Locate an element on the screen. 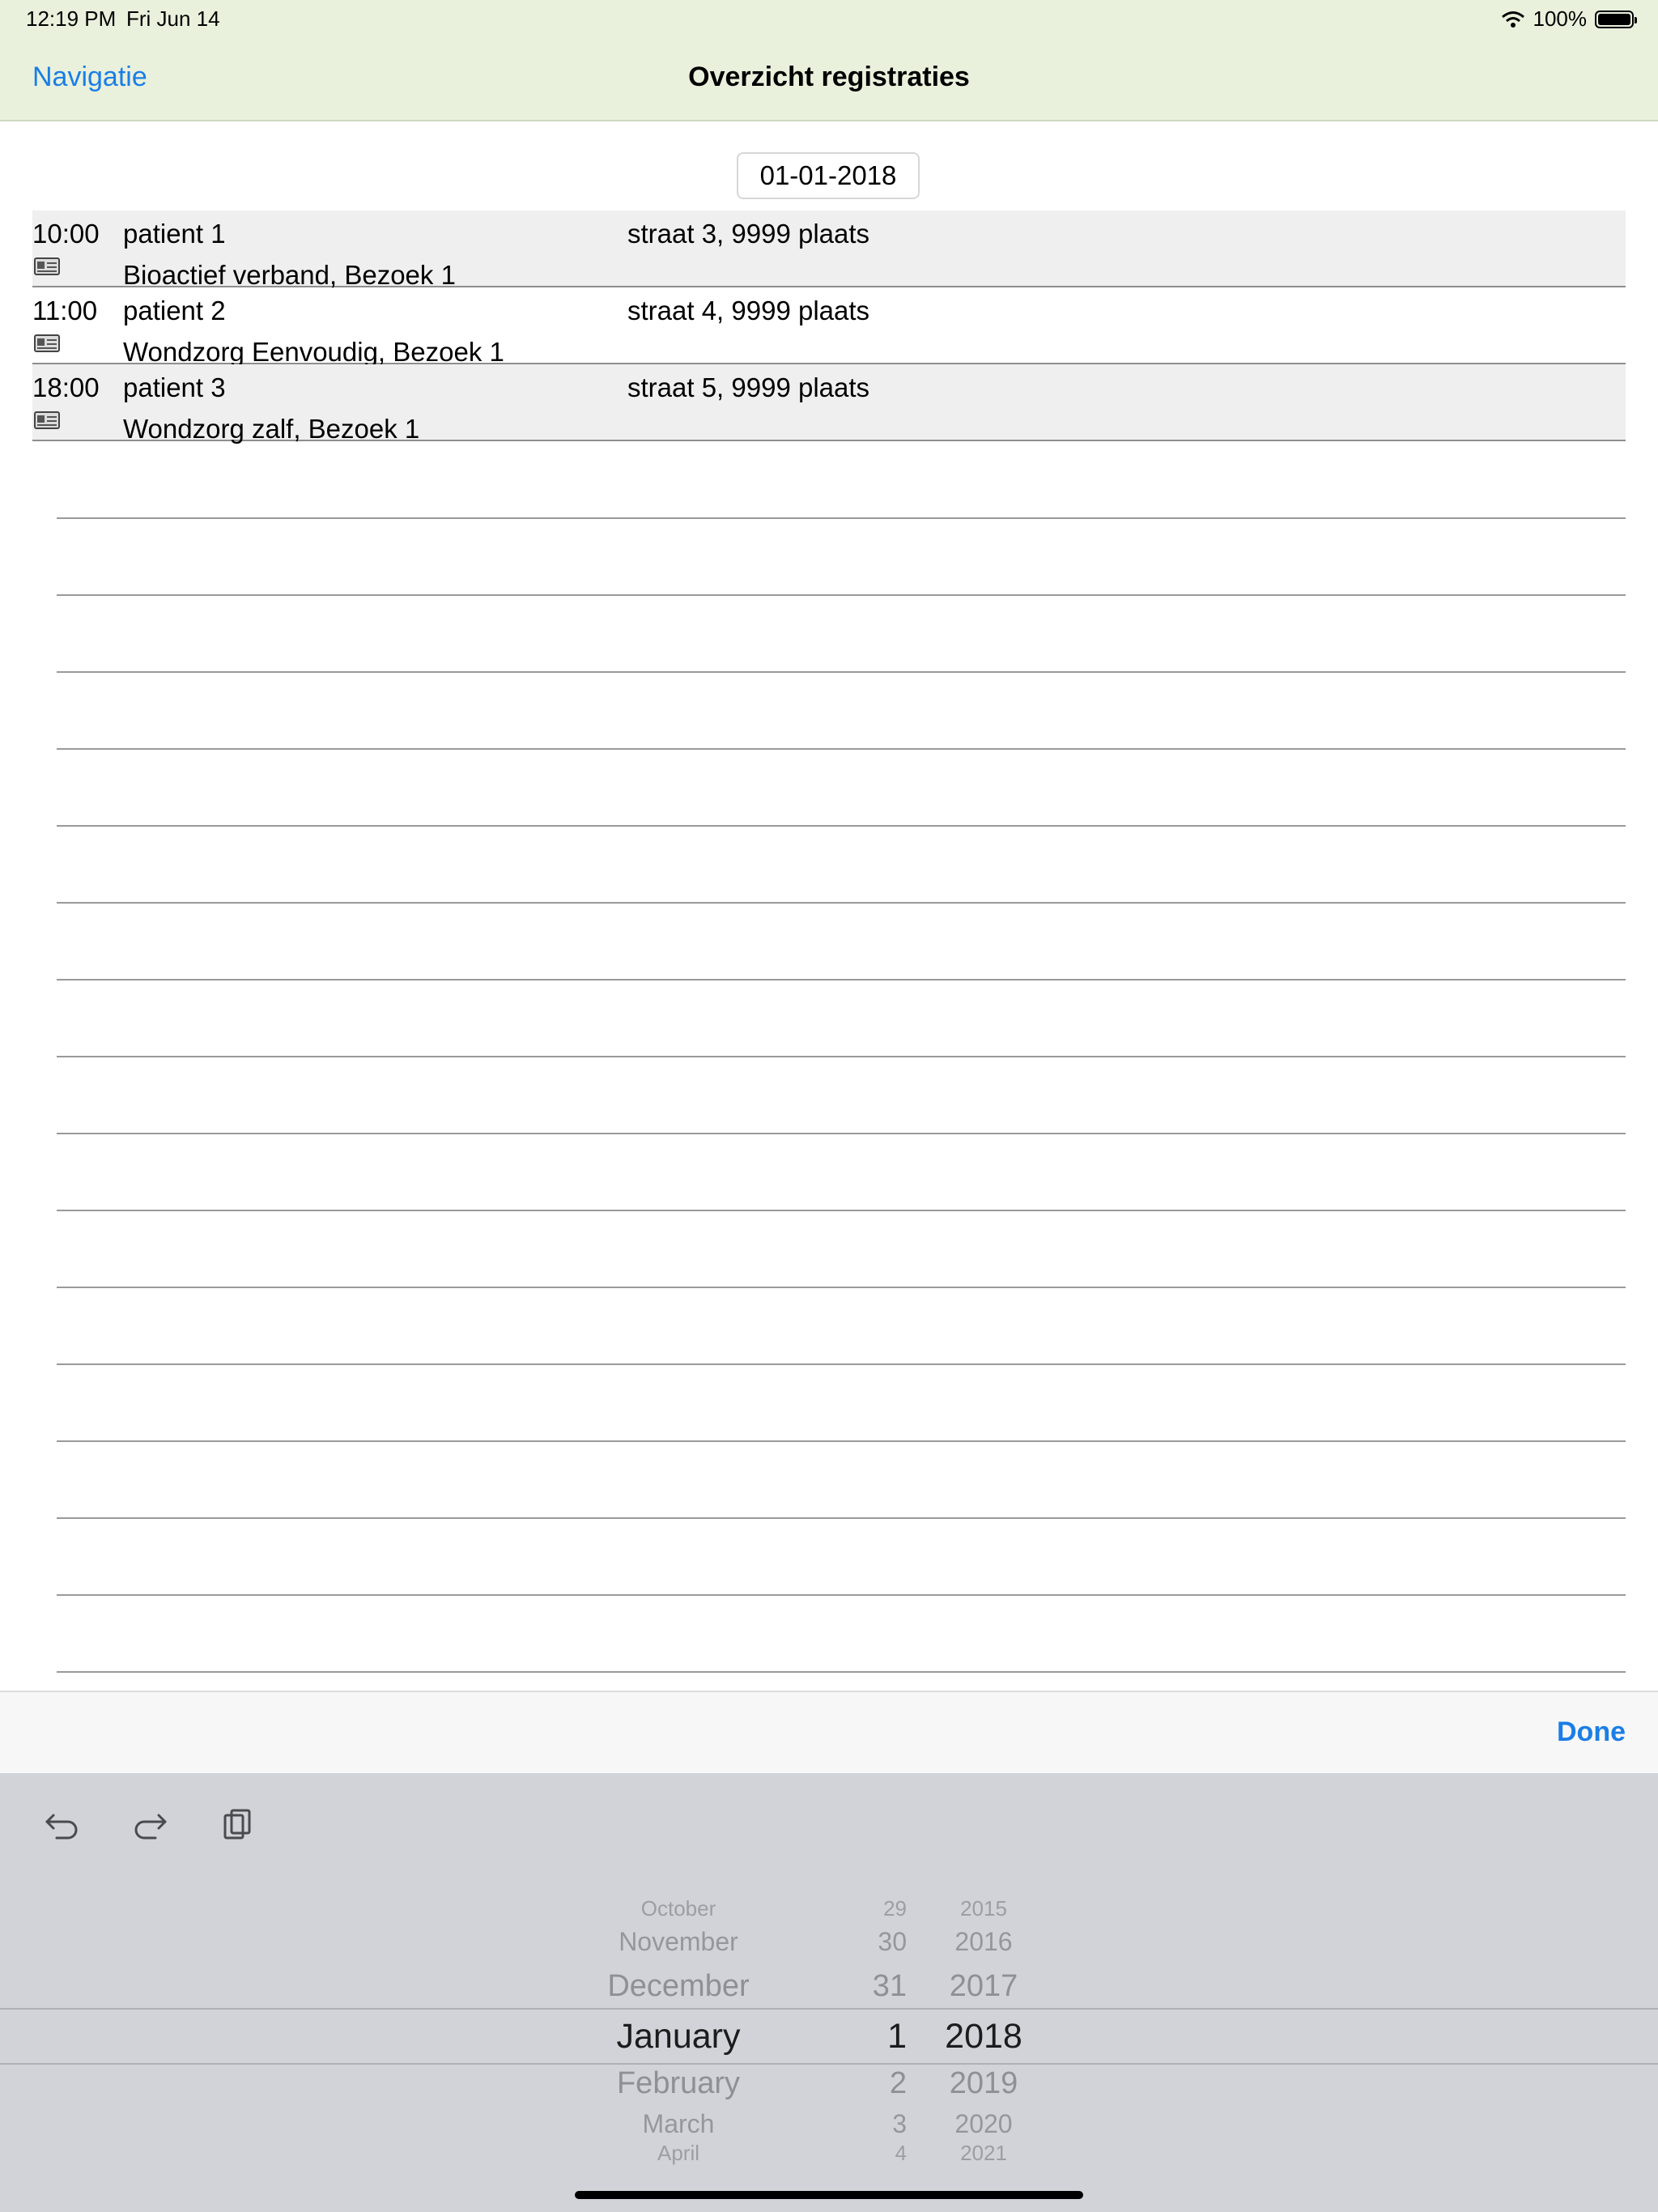 This screenshot has height=2212, width=1658. picker-year-option: 2016 is located at coordinates (983, 1942).